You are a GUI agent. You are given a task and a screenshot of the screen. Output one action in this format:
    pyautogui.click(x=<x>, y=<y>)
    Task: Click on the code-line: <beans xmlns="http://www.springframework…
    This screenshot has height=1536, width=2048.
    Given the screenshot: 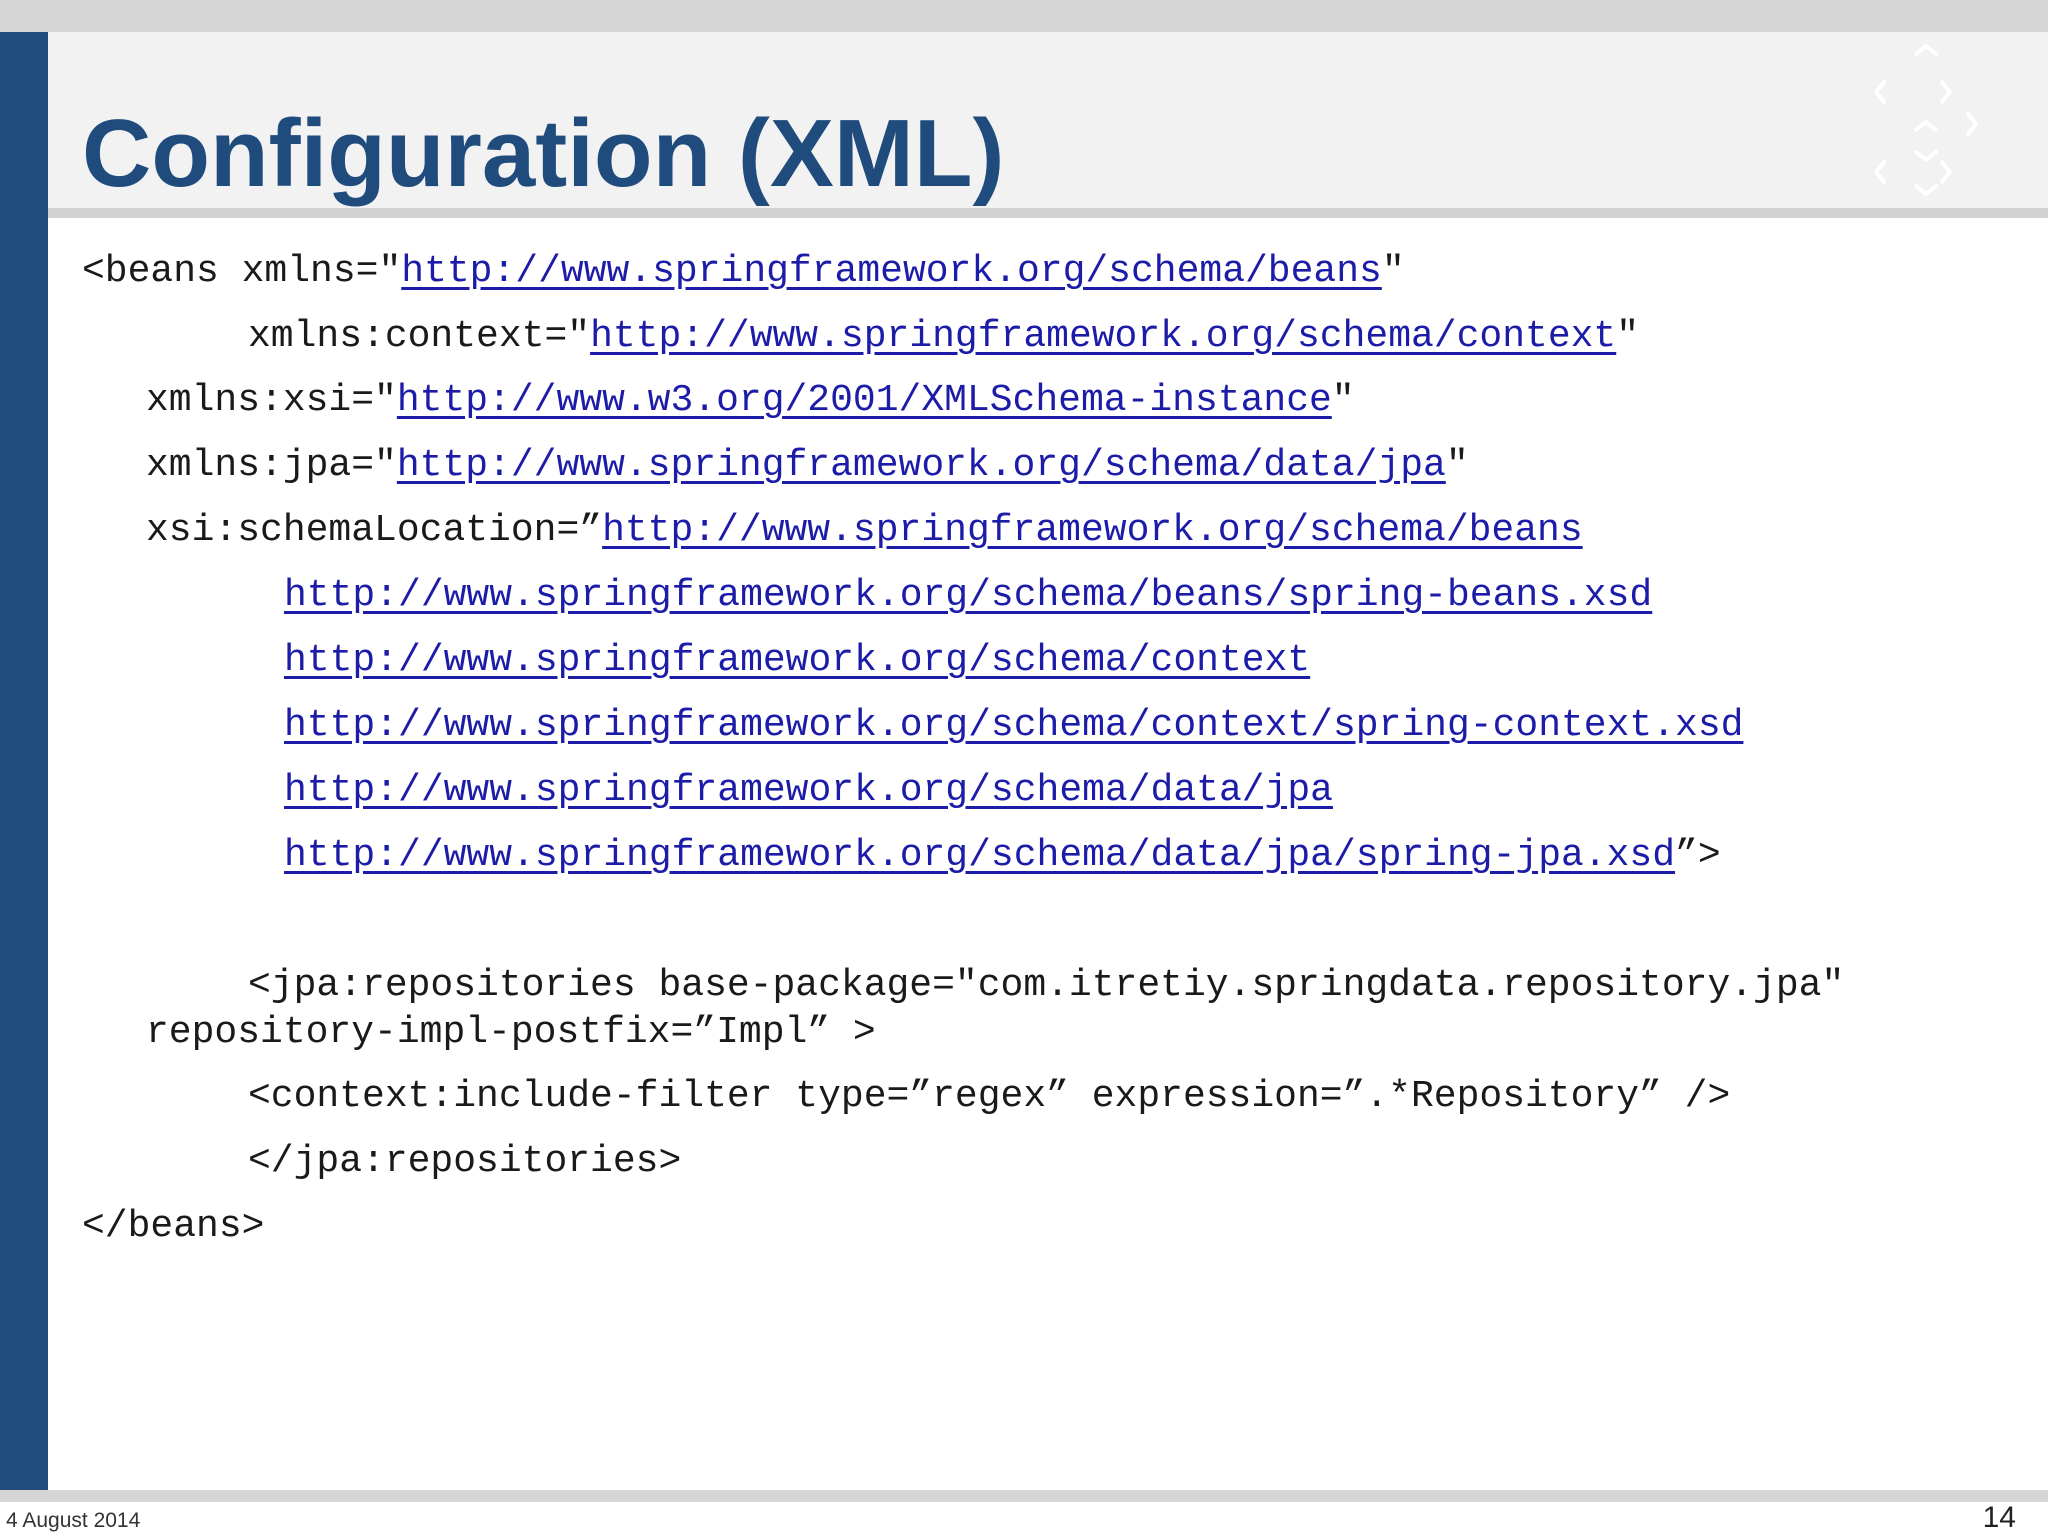 What is the action you would take?
    pyautogui.click(x=743, y=271)
    